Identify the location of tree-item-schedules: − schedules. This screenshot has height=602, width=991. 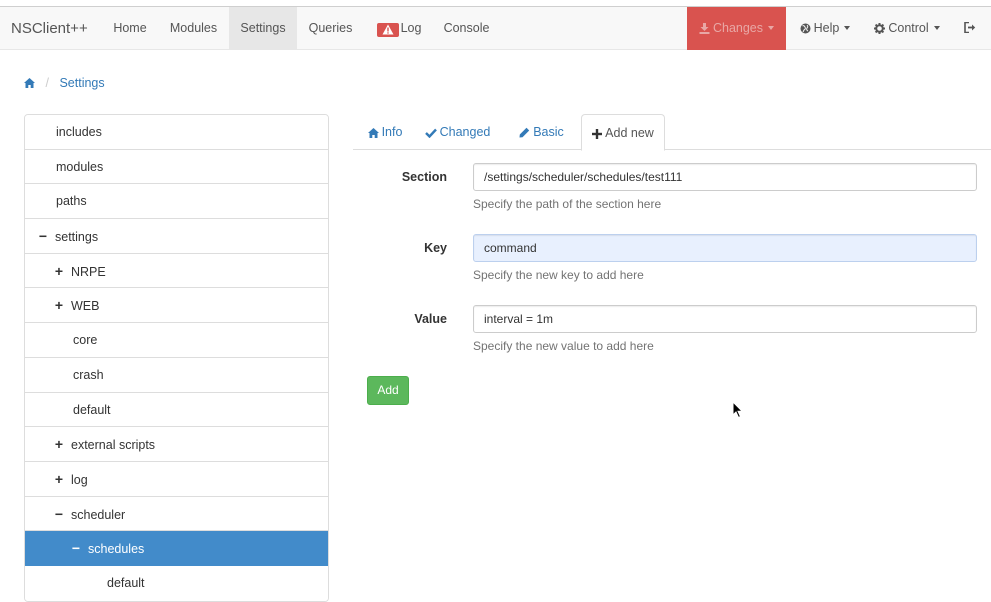
(176, 548).